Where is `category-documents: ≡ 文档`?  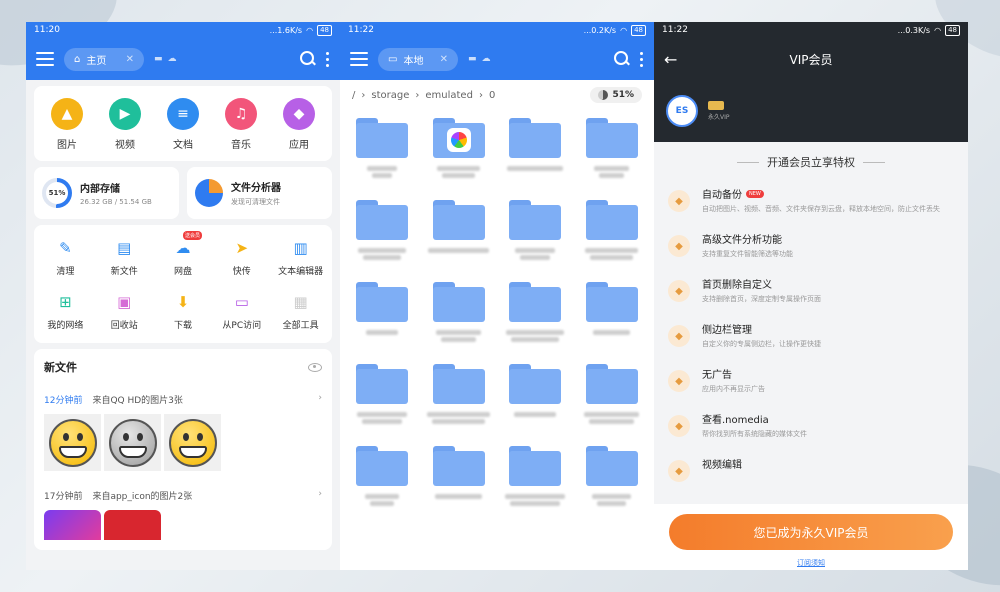
category-documents: ≡ 文档 is located at coordinates (183, 124).